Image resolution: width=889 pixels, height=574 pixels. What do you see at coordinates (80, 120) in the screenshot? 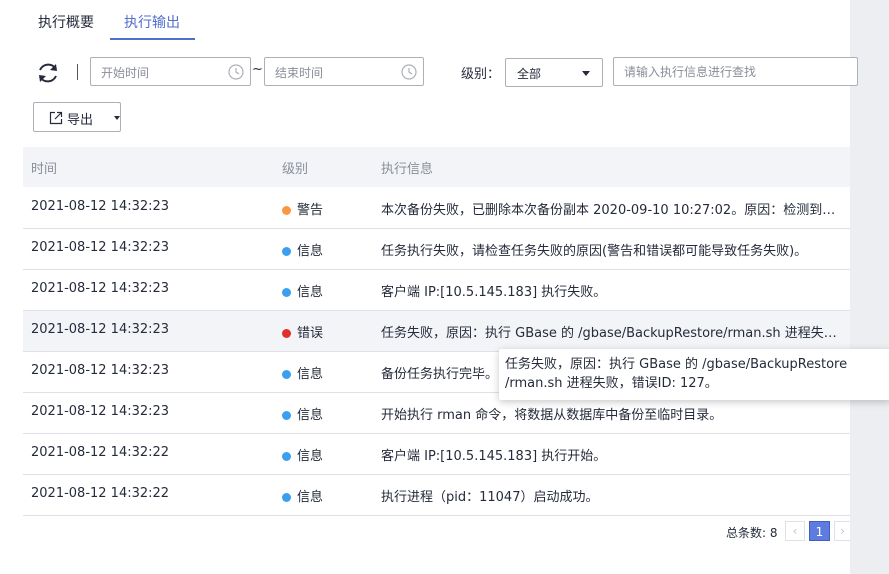
I see `export-label: 导出` at bounding box center [80, 120].